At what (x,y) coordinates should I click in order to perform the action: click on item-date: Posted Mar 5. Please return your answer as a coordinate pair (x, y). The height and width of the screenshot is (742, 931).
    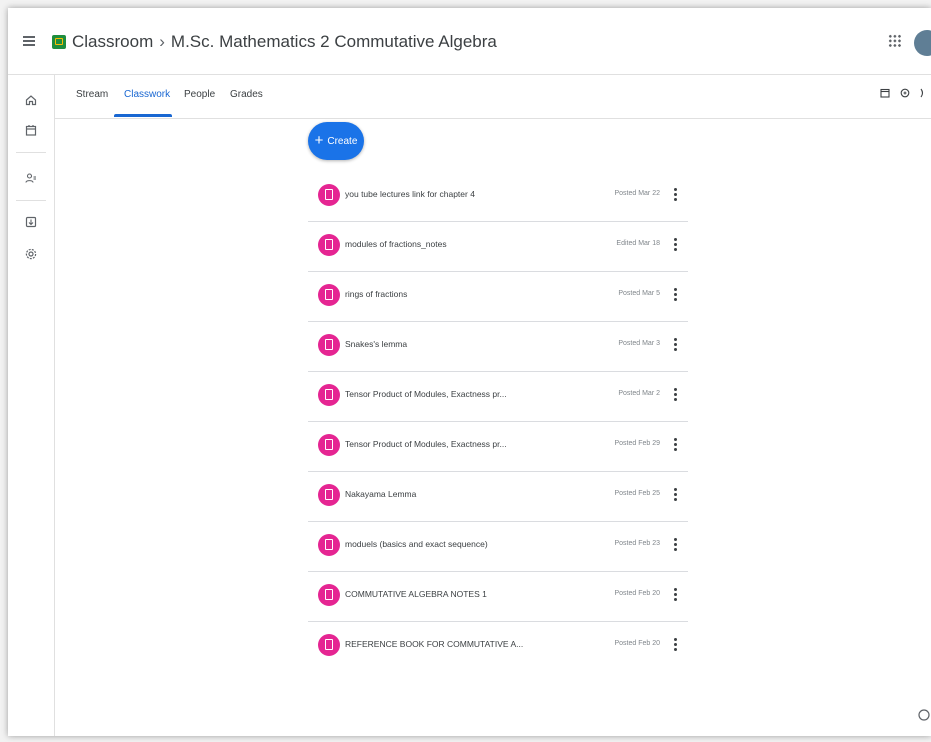
    Looking at the image, I should click on (639, 293).